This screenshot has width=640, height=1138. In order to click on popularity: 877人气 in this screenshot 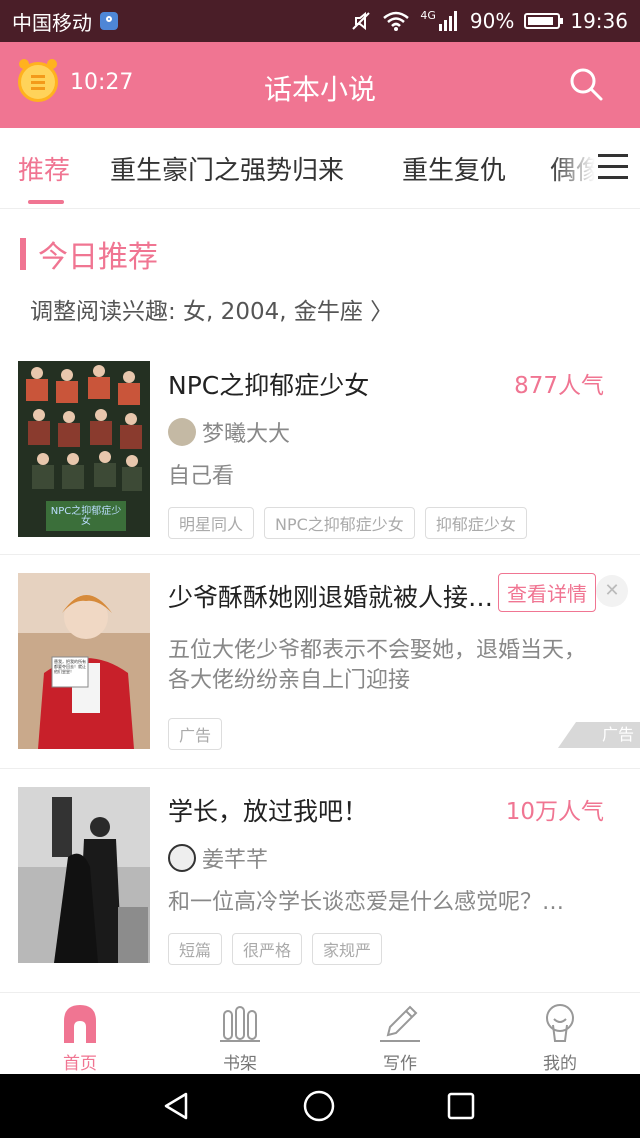, I will do `click(559, 386)`.